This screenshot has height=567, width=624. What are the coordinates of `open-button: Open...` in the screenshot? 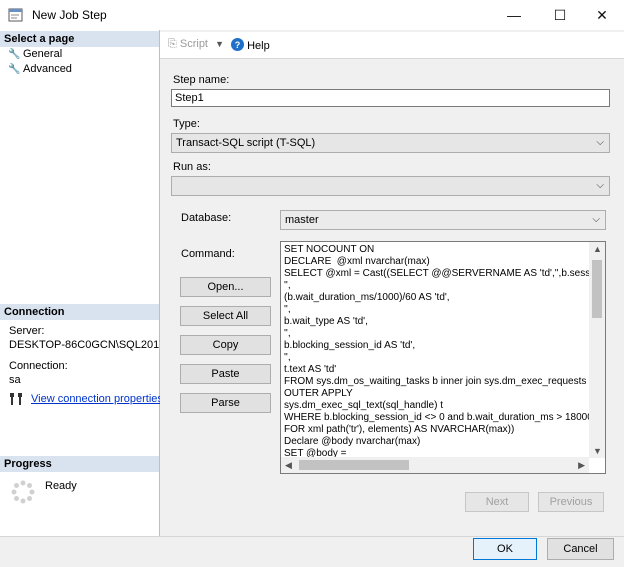 It's located at (225, 287).